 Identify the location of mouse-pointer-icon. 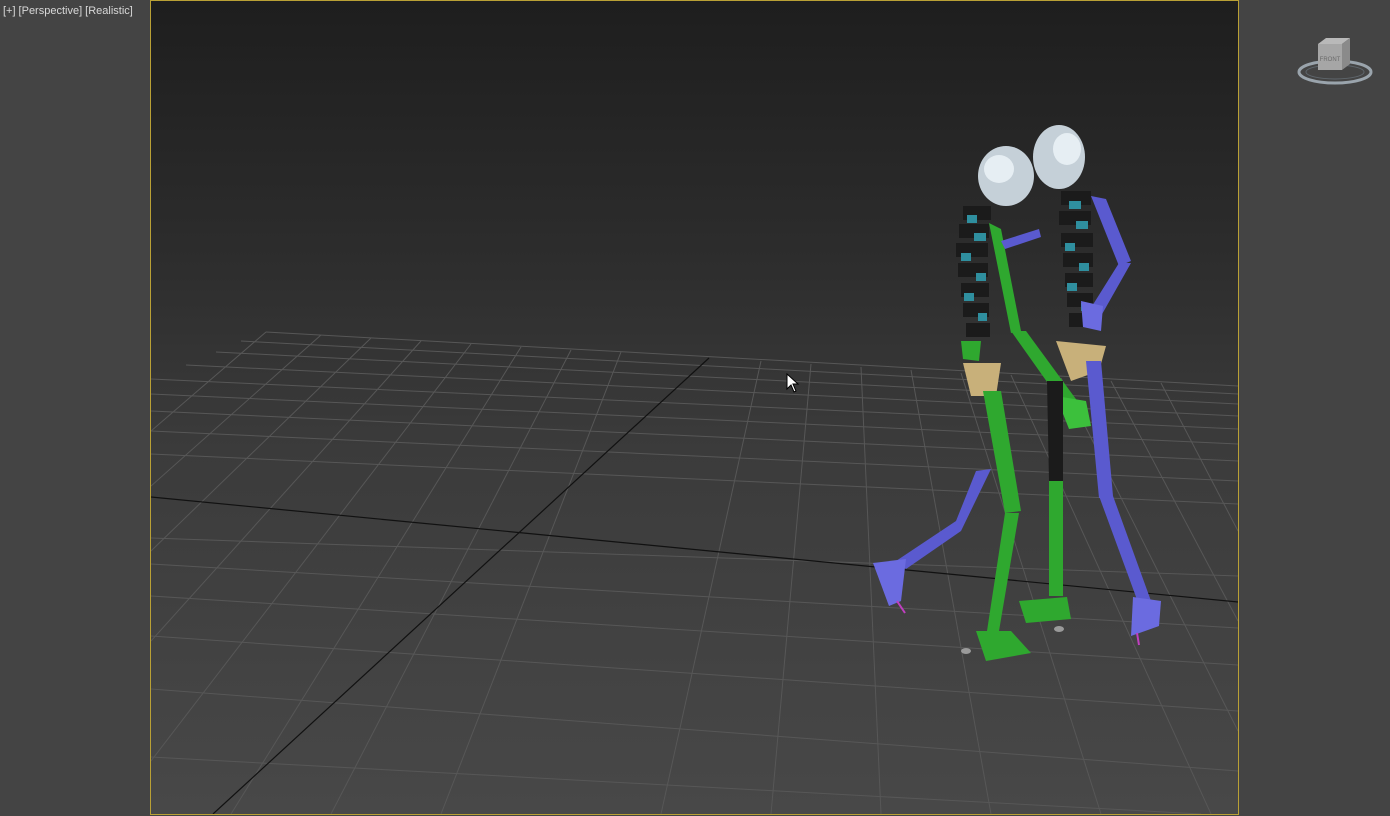
(793, 383).